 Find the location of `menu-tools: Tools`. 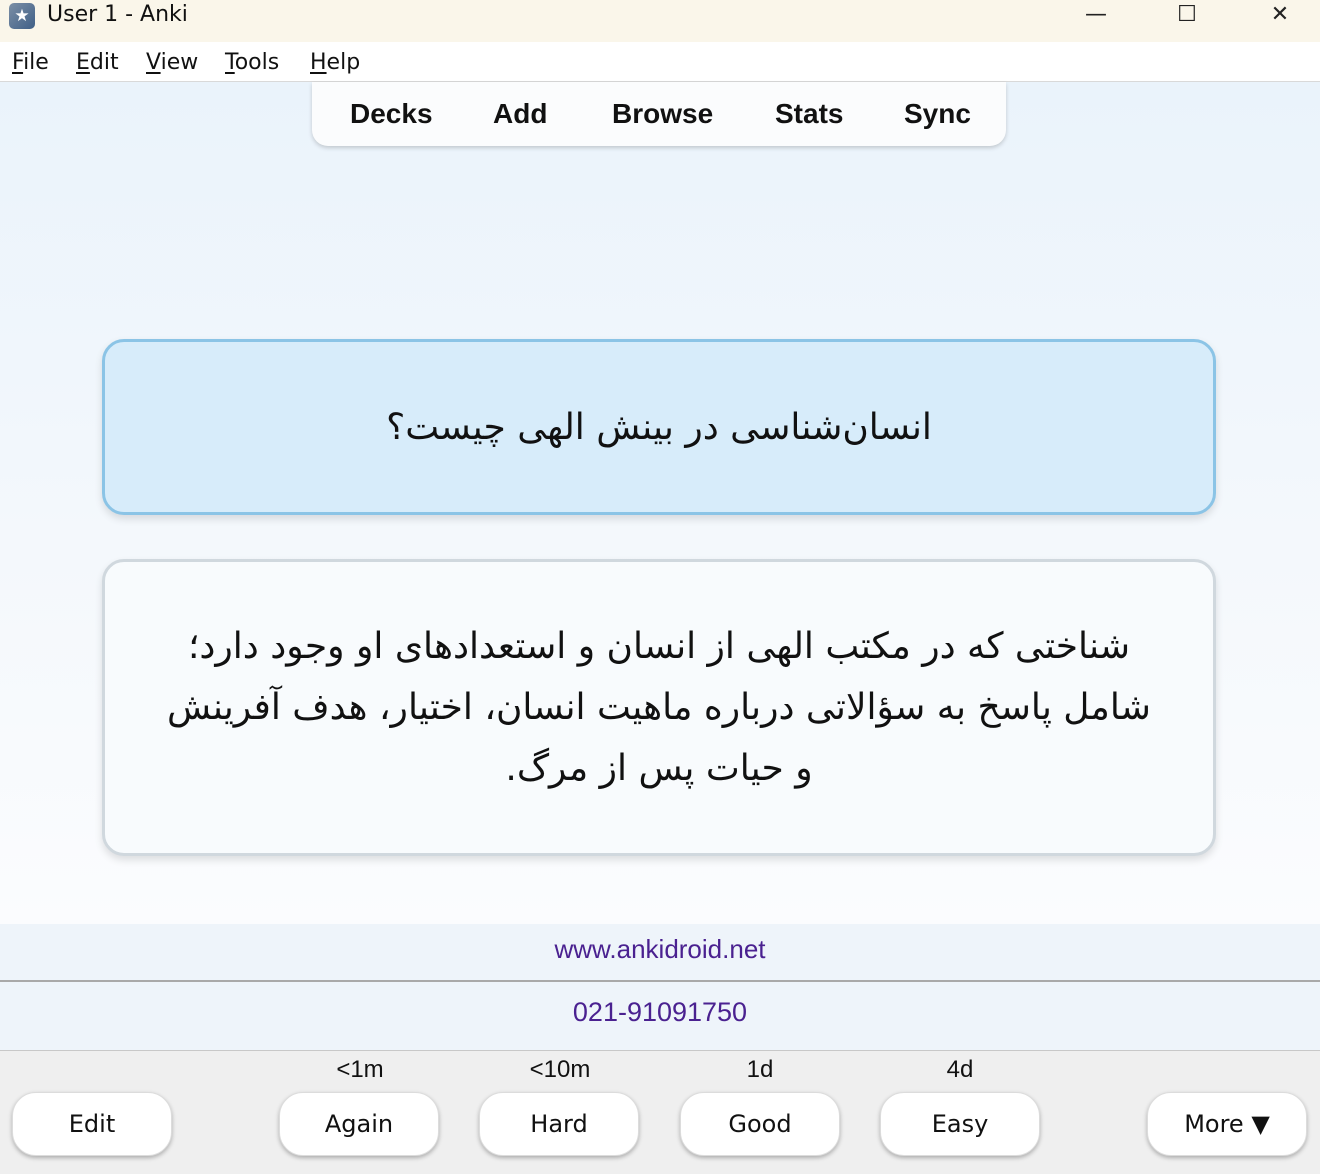

menu-tools: Tools is located at coordinates (252, 62).